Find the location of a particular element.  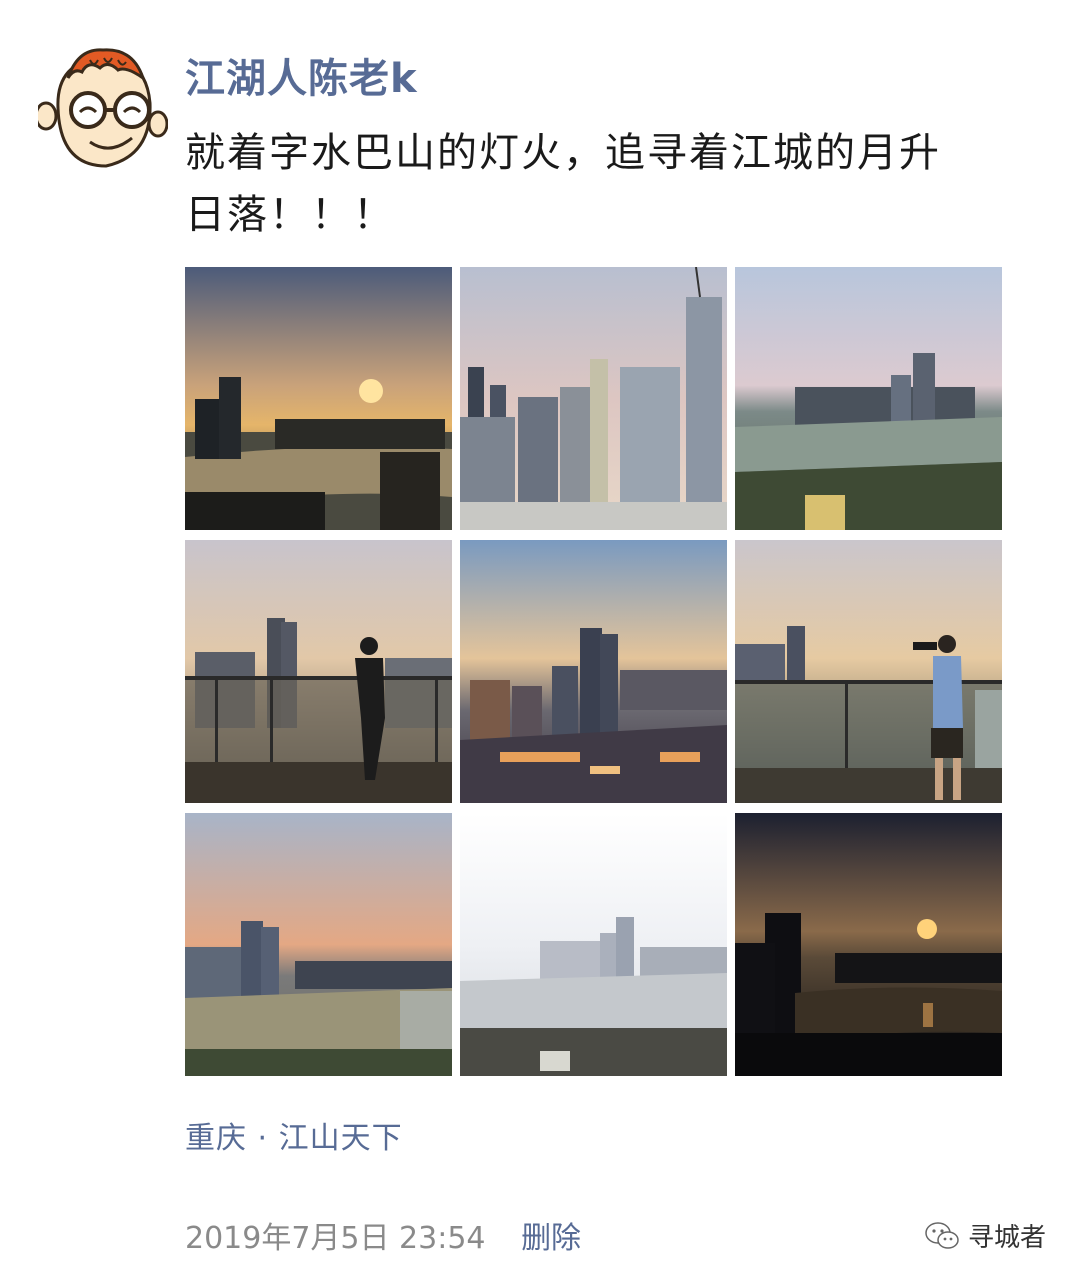

watermark-label: 寻城者 is located at coordinates (1006, 1238).